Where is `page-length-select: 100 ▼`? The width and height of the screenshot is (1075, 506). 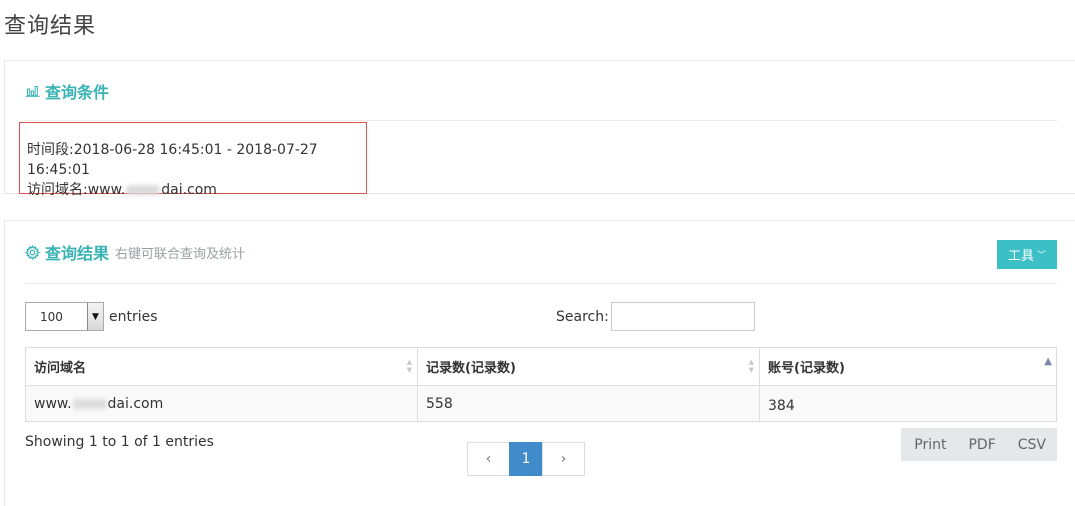 page-length-select: 100 ▼ is located at coordinates (64, 316).